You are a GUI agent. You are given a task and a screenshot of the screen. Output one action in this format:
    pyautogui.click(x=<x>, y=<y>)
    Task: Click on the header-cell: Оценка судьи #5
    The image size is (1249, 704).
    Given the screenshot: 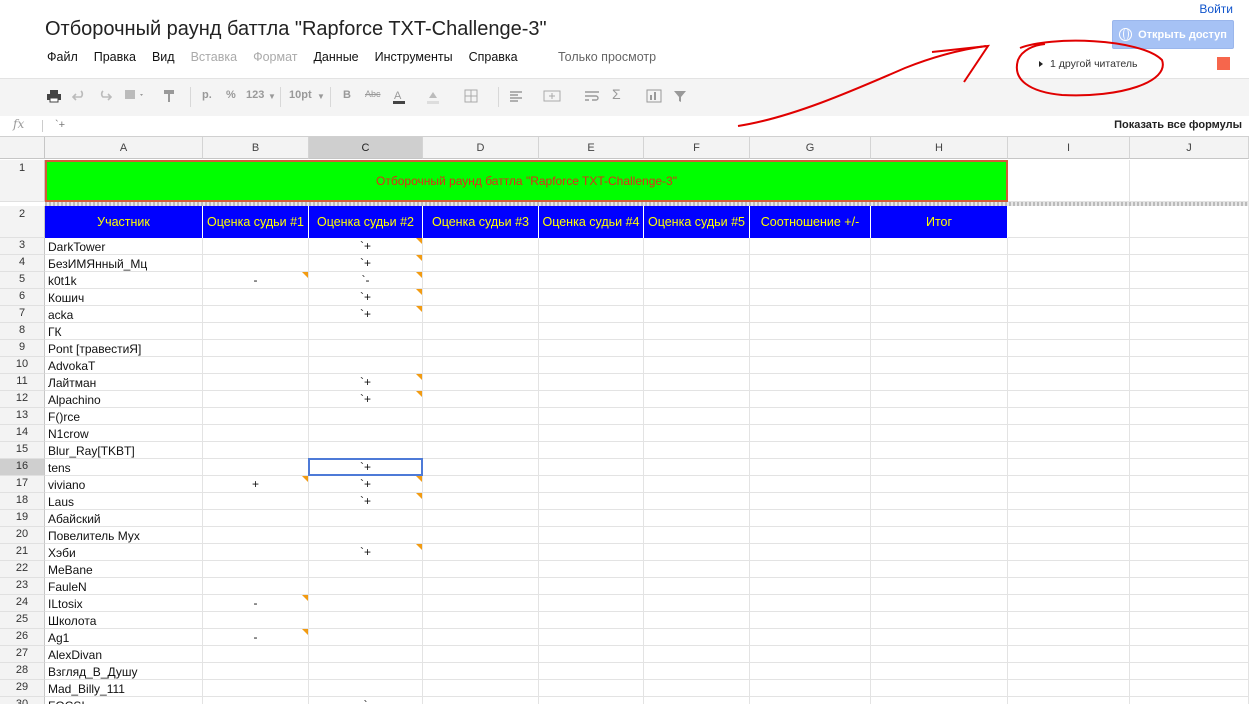 What is the action you would take?
    pyautogui.click(x=697, y=222)
    